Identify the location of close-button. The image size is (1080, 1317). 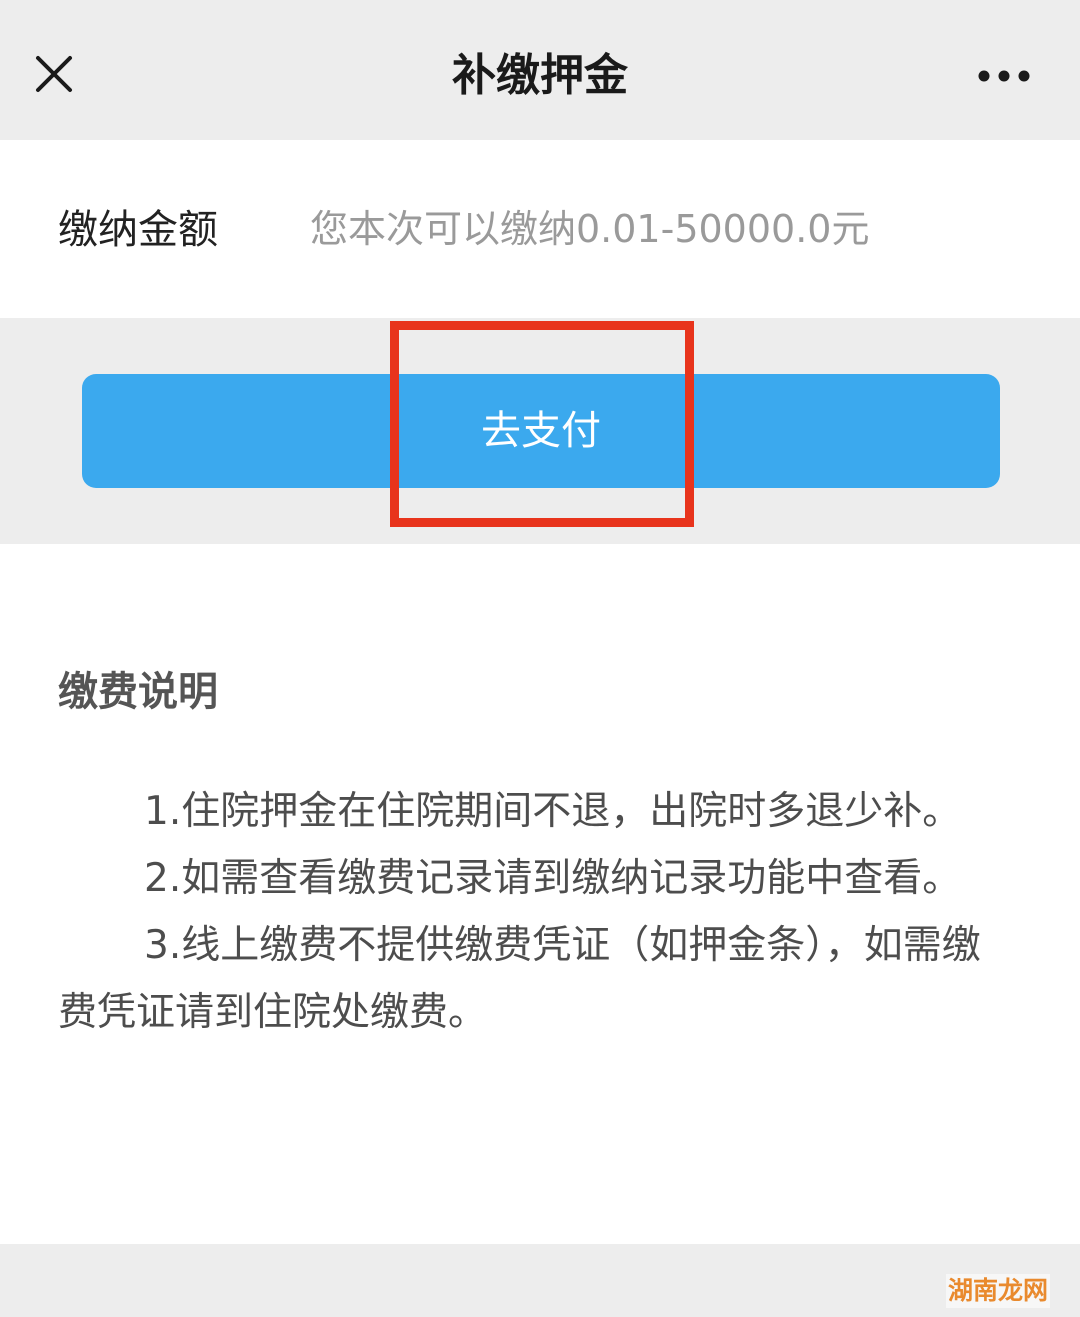
(54, 74).